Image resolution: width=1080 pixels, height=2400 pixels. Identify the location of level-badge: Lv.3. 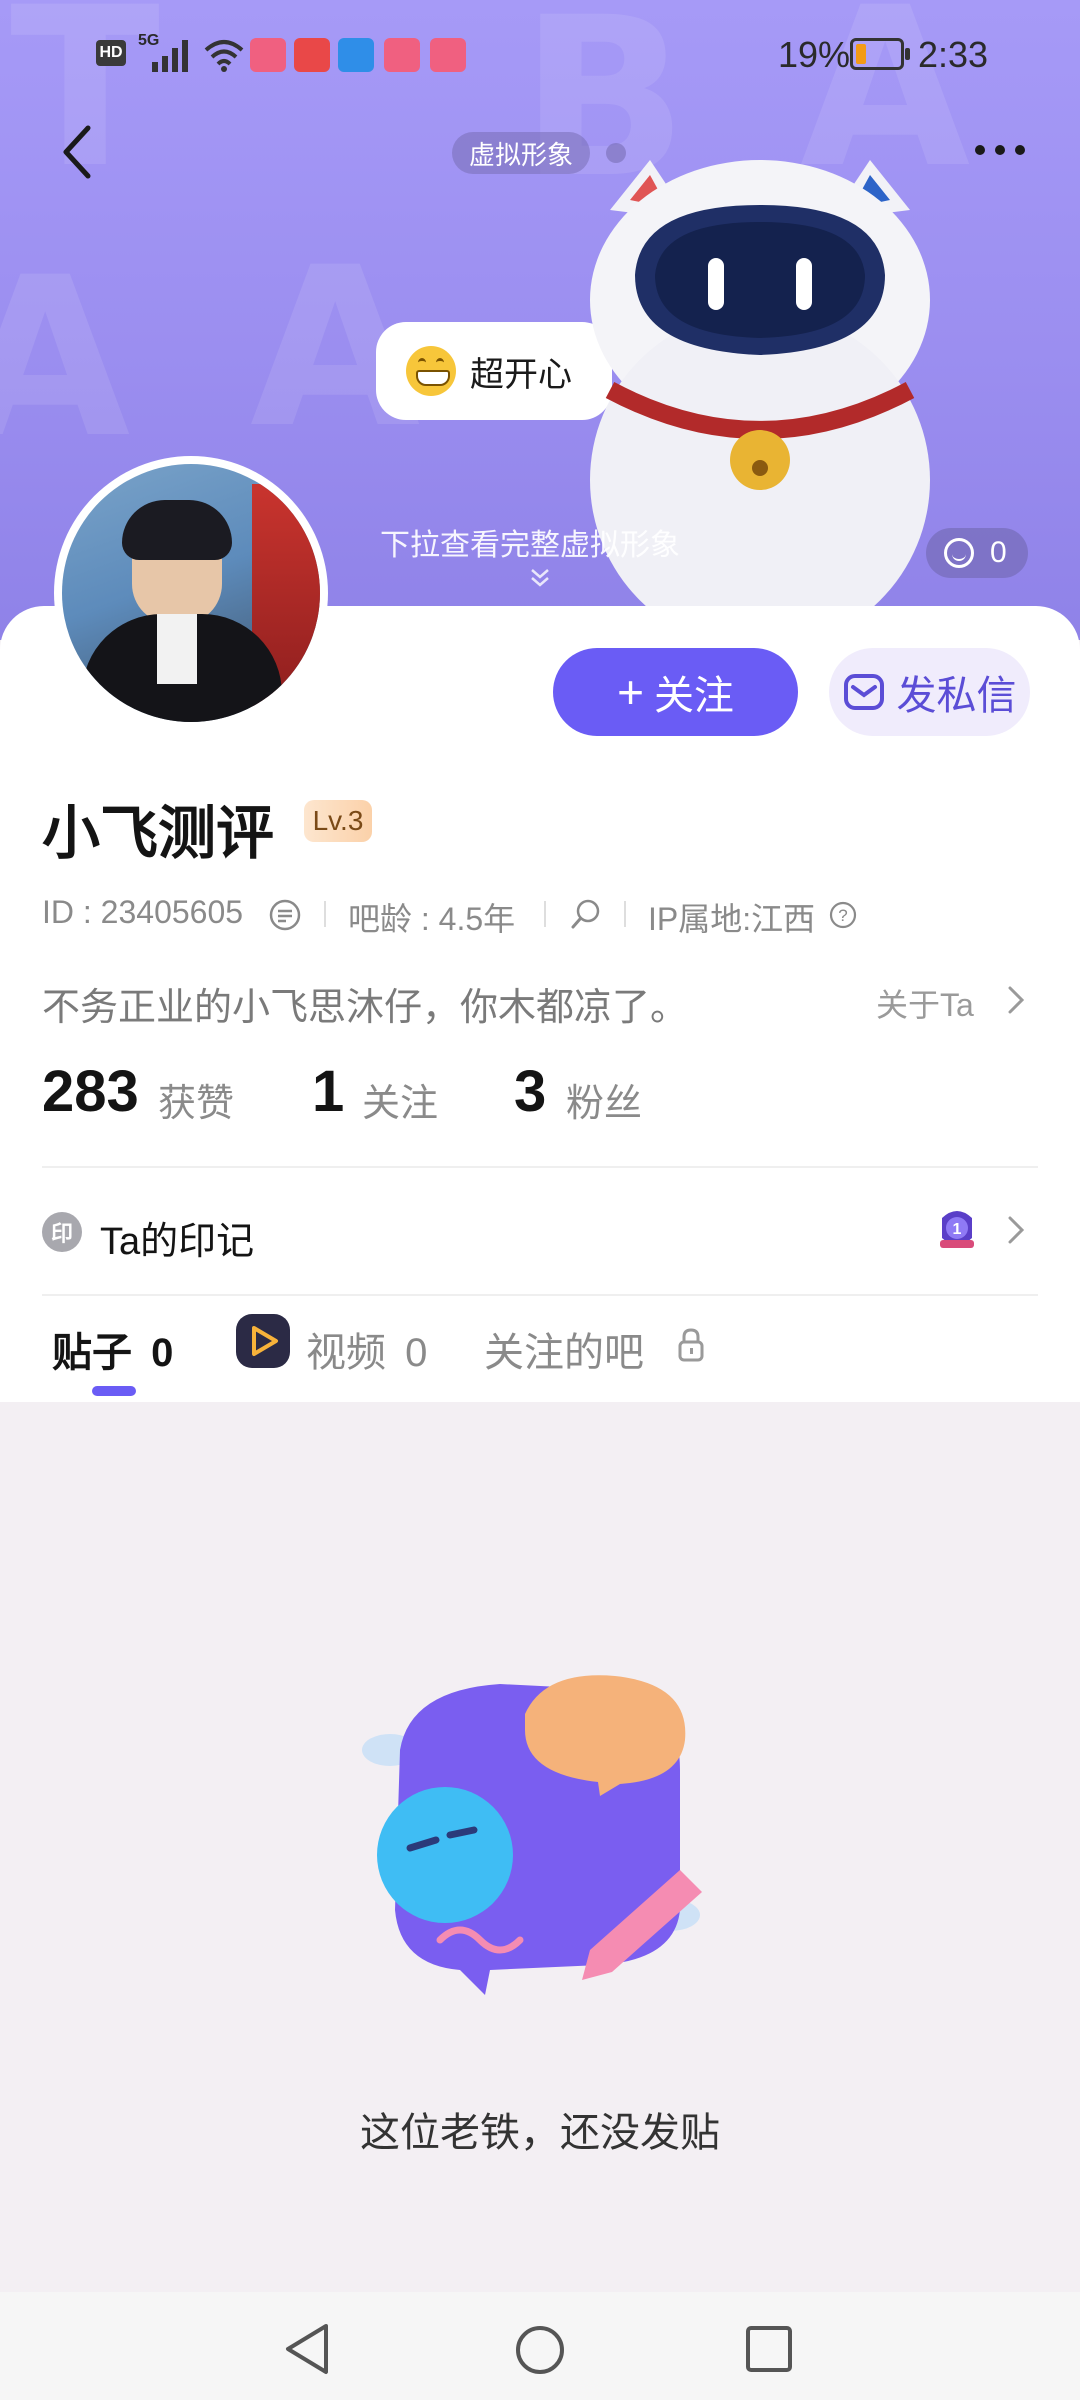
(338, 821).